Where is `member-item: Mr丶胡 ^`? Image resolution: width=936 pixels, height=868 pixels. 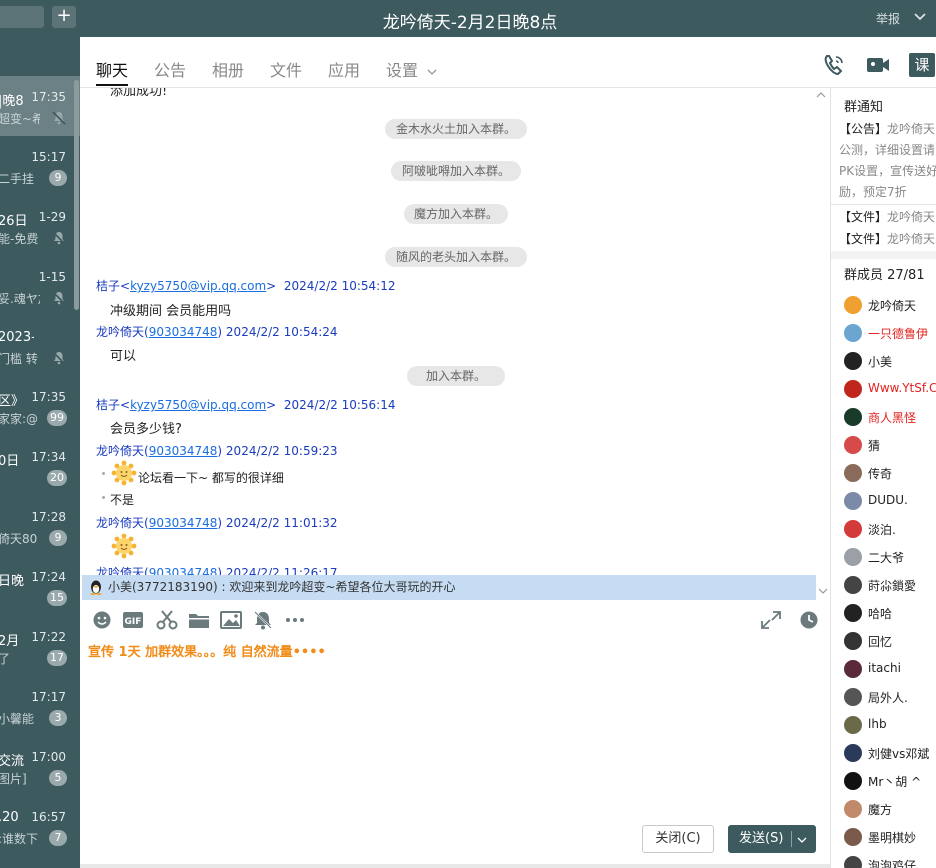 member-item: Mr丶胡 ^ is located at coordinates (883, 781).